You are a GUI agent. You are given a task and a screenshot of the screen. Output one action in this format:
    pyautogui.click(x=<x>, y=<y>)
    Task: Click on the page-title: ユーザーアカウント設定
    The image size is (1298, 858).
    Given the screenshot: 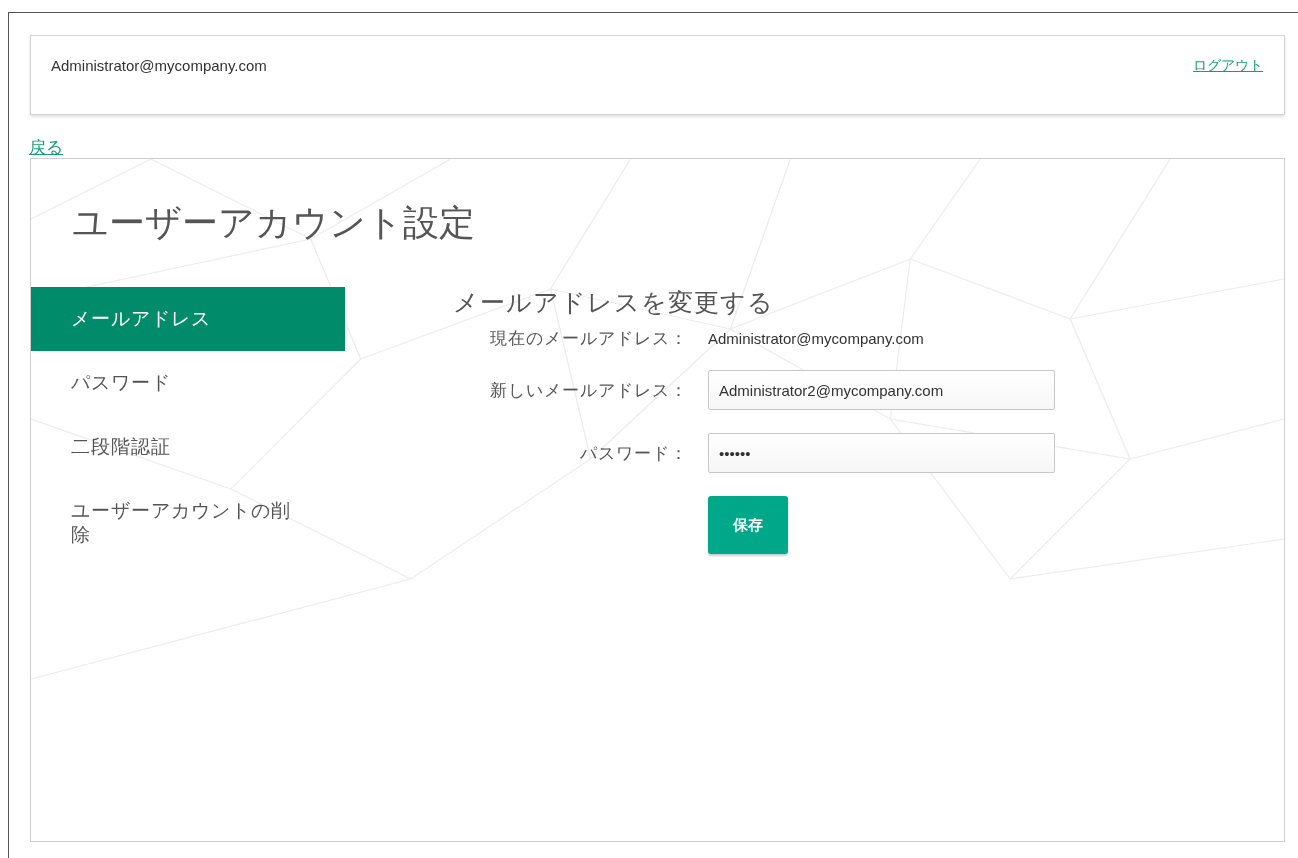 What is the action you would take?
    pyautogui.click(x=273, y=223)
    